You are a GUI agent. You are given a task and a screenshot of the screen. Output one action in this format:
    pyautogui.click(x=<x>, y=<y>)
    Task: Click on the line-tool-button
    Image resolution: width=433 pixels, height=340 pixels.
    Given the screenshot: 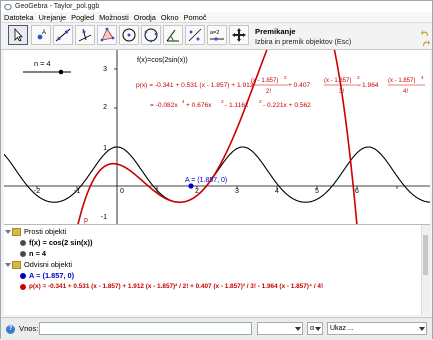 What is the action you would take?
    pyautogui.click(x=63, y=35)
    